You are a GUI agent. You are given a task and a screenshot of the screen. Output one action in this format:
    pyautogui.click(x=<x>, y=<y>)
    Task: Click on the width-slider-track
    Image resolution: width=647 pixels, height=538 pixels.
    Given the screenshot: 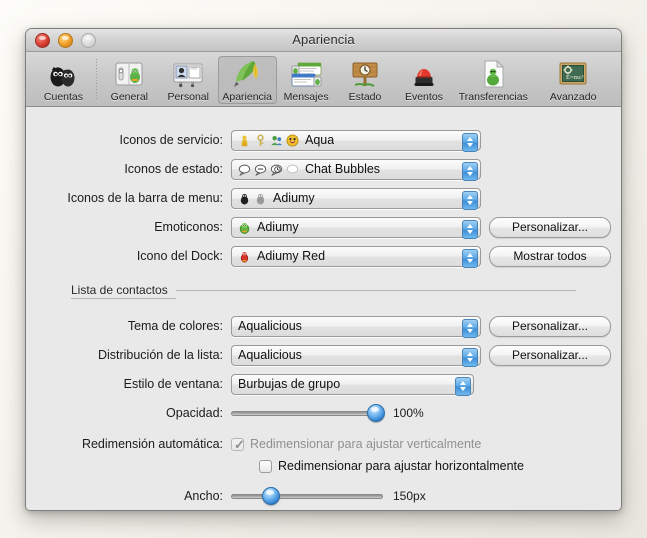 What is the action you would take?
    pyautogui.click(x=307, y=496)
    